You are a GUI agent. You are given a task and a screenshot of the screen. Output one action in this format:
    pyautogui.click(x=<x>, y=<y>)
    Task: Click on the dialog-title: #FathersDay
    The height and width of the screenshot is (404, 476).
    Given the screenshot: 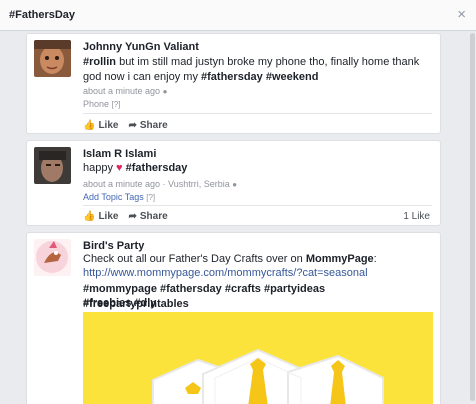 What is the action you would take?
    pyautogui.click(x=42, y=15)
    